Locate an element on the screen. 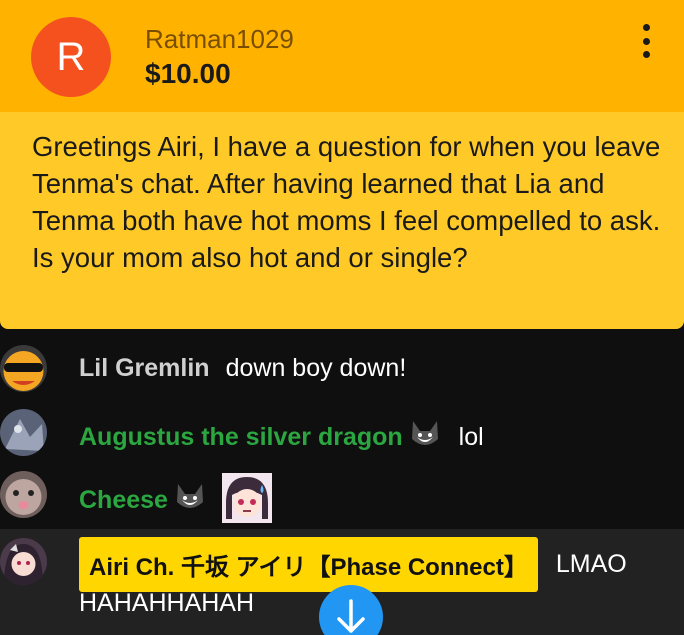 The width and height of the screenshot is (684, 635). superchat-author: Ratman1029 is located at coordinates (219, 39).